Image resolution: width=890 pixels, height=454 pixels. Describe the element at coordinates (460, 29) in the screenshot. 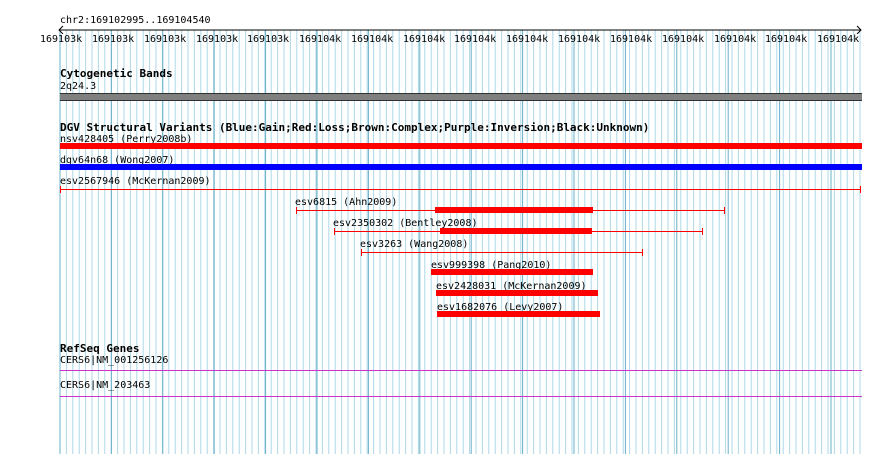

I see `ruler-axis` at that location.